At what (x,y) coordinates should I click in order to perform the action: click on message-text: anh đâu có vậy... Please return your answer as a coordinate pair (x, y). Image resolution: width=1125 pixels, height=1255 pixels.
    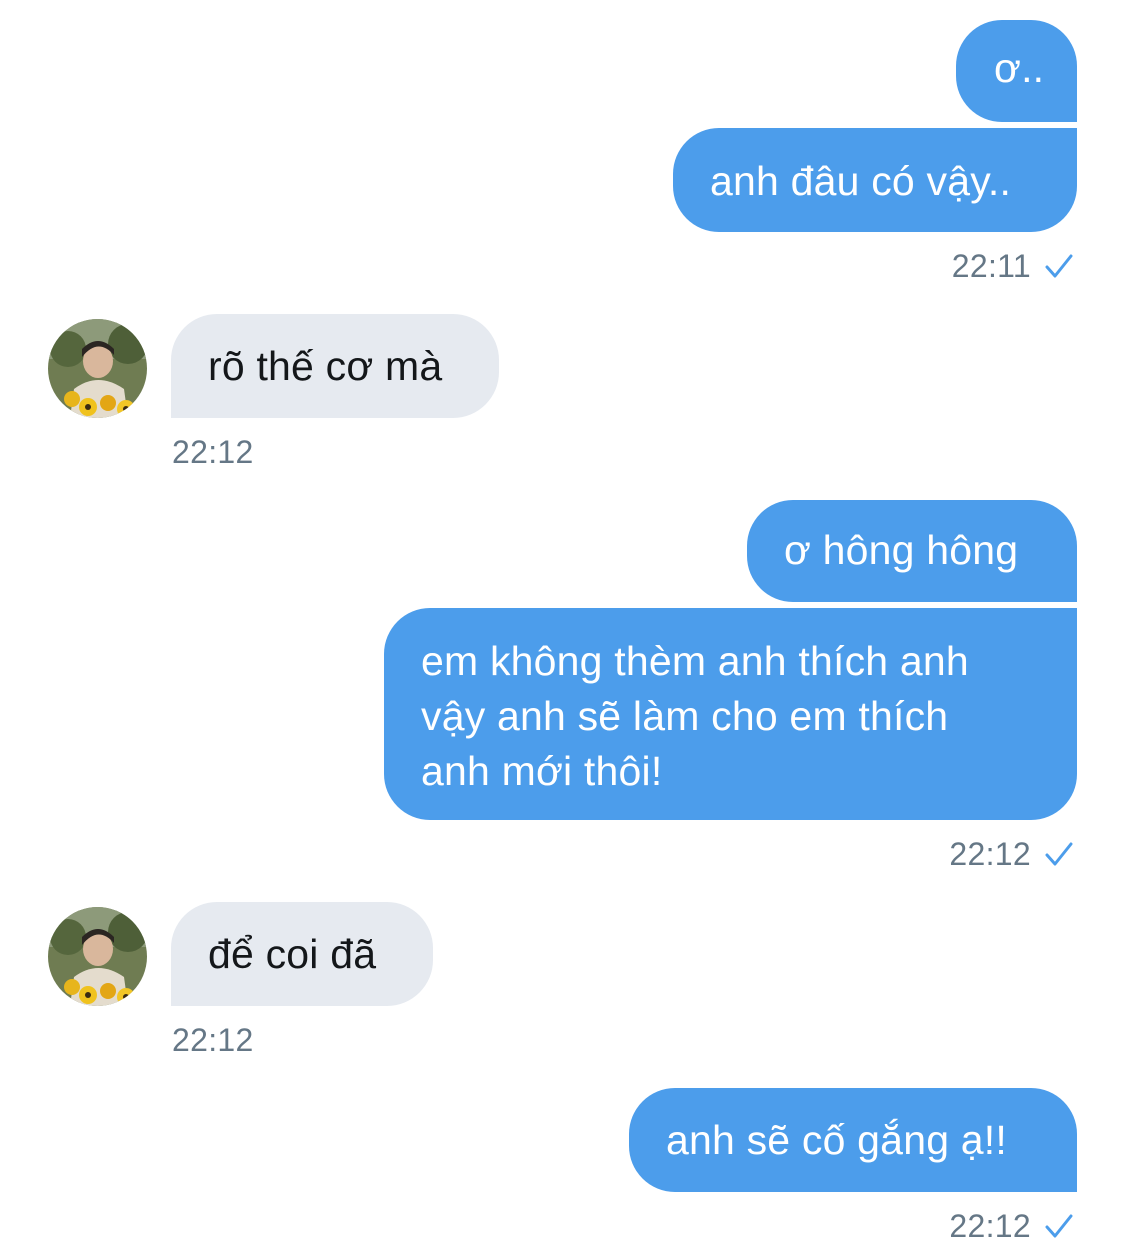
    Looking at the image, I should click on (861, 181).